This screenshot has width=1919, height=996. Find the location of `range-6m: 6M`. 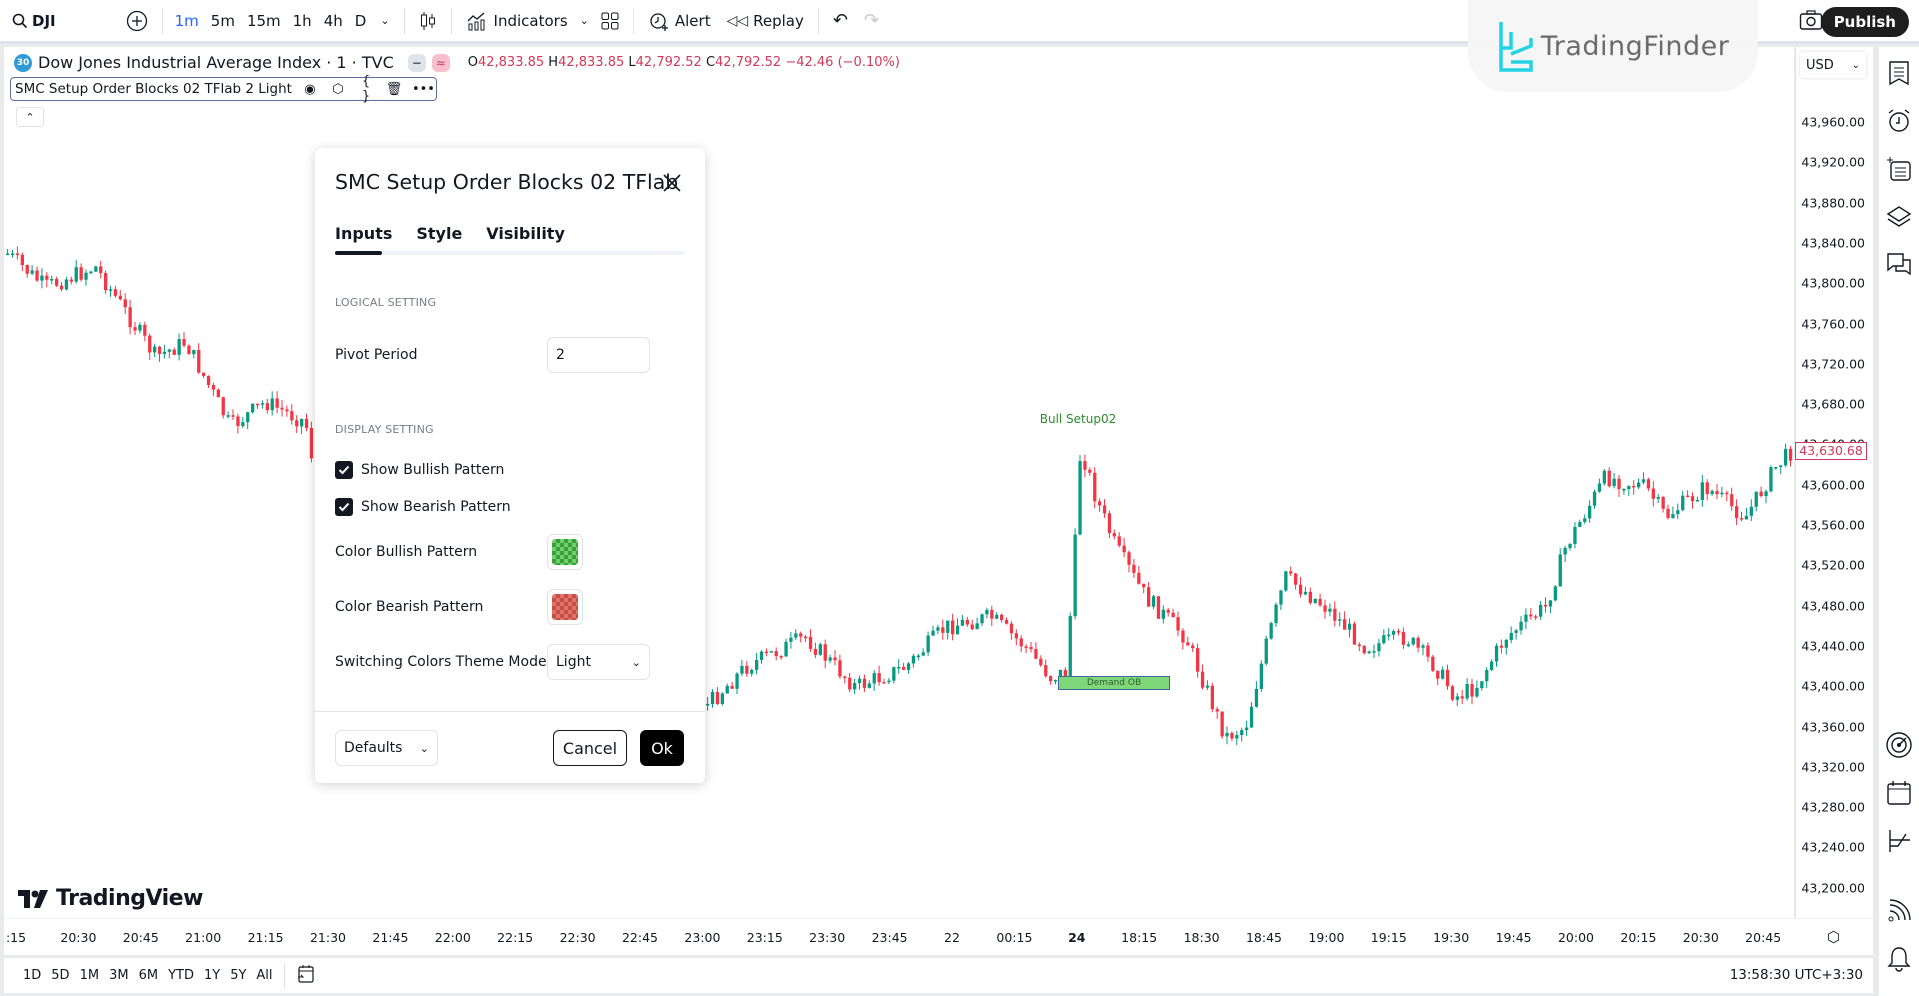

range-6m: 6M is located at coordinates (149, 975).